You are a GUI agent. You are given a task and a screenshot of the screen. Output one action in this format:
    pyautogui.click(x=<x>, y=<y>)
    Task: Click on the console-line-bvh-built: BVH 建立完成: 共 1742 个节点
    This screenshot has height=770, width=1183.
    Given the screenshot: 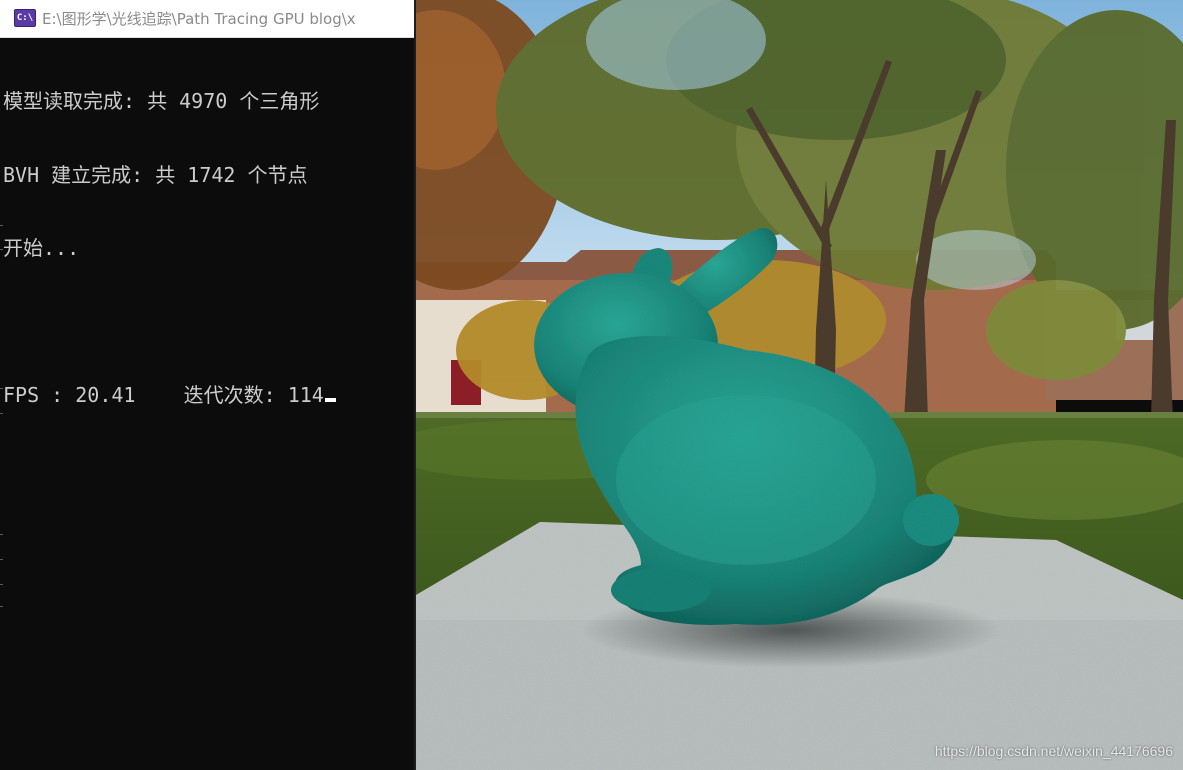 What is the action you would take?
    pyautogui.click(x=155, y=174)
    